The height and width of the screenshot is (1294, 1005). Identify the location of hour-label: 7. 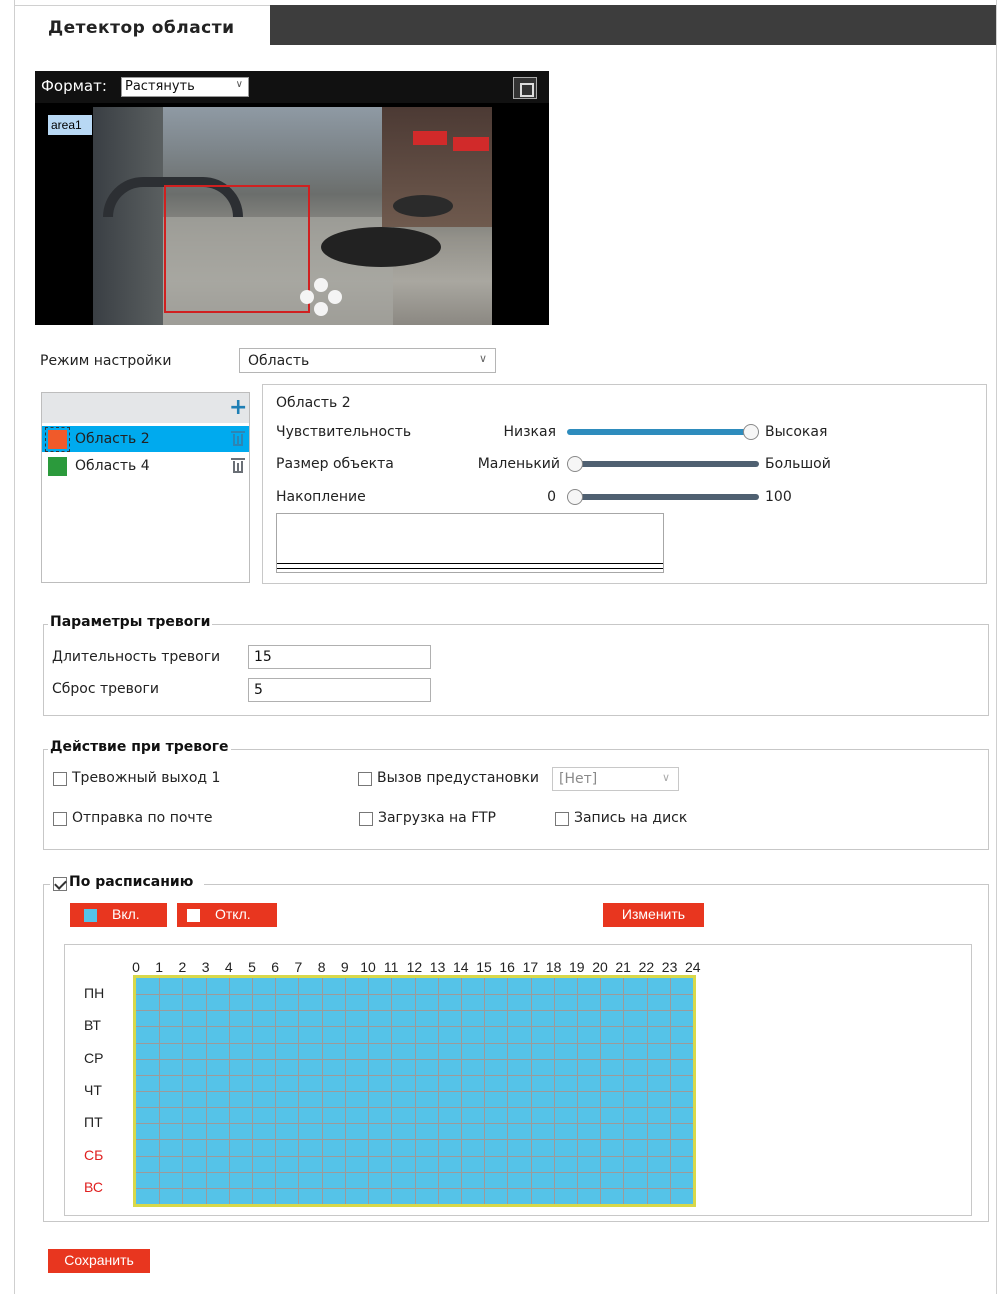
(298, 967).